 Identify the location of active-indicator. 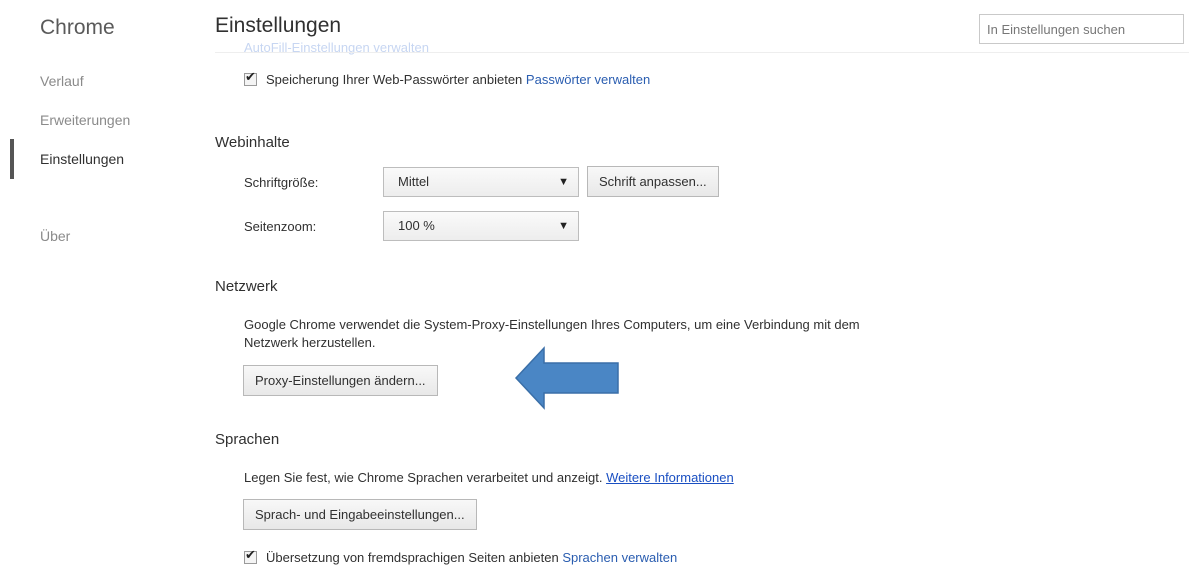
(12, 159).